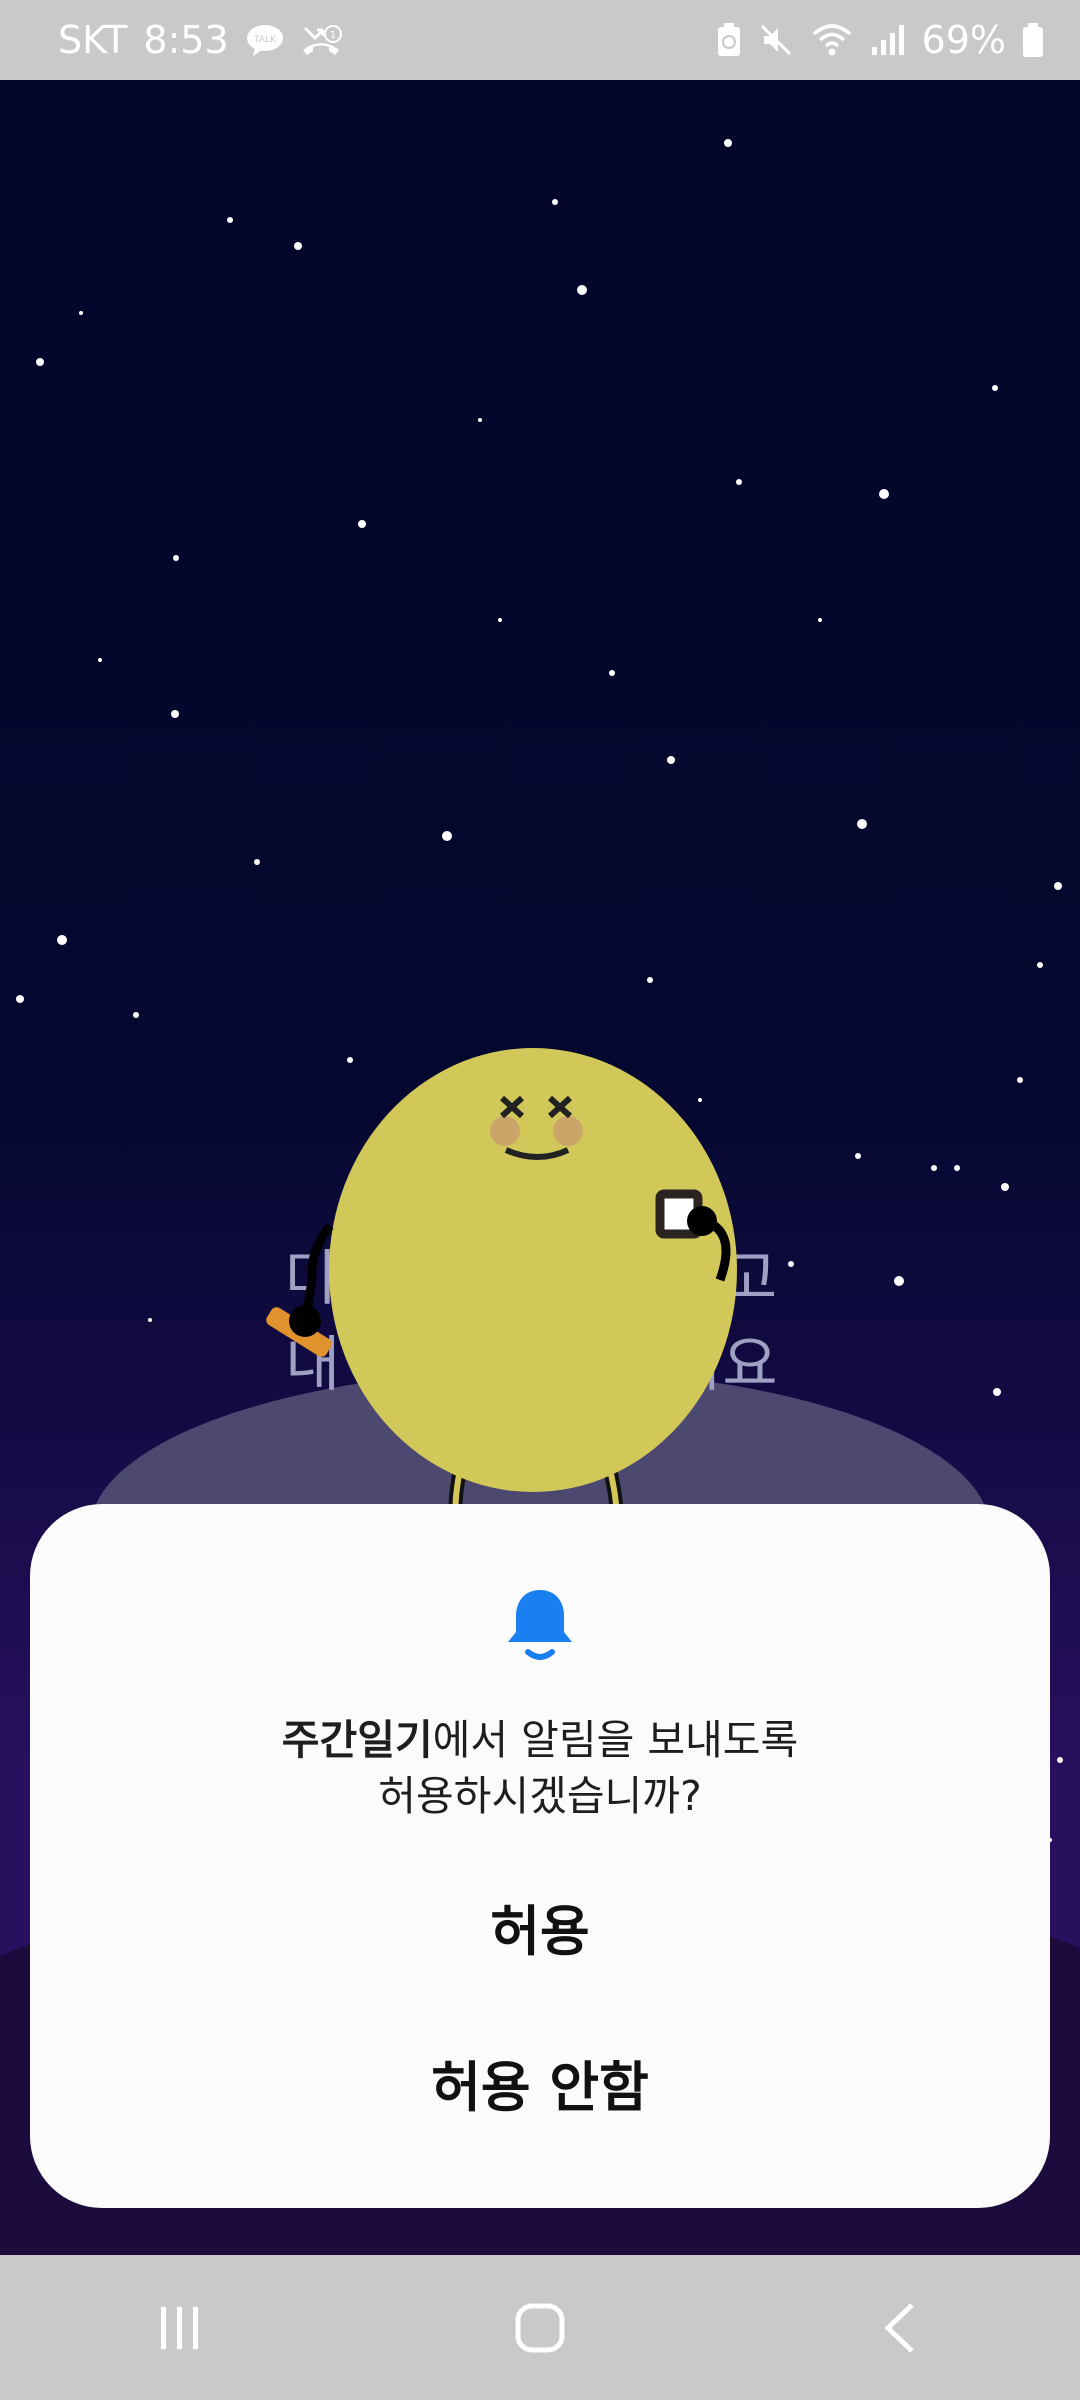  What do you see at coordinates (180, 2328) in the screenshot?
I see `recent-apps-icon` at bounding box center [180, 2328].